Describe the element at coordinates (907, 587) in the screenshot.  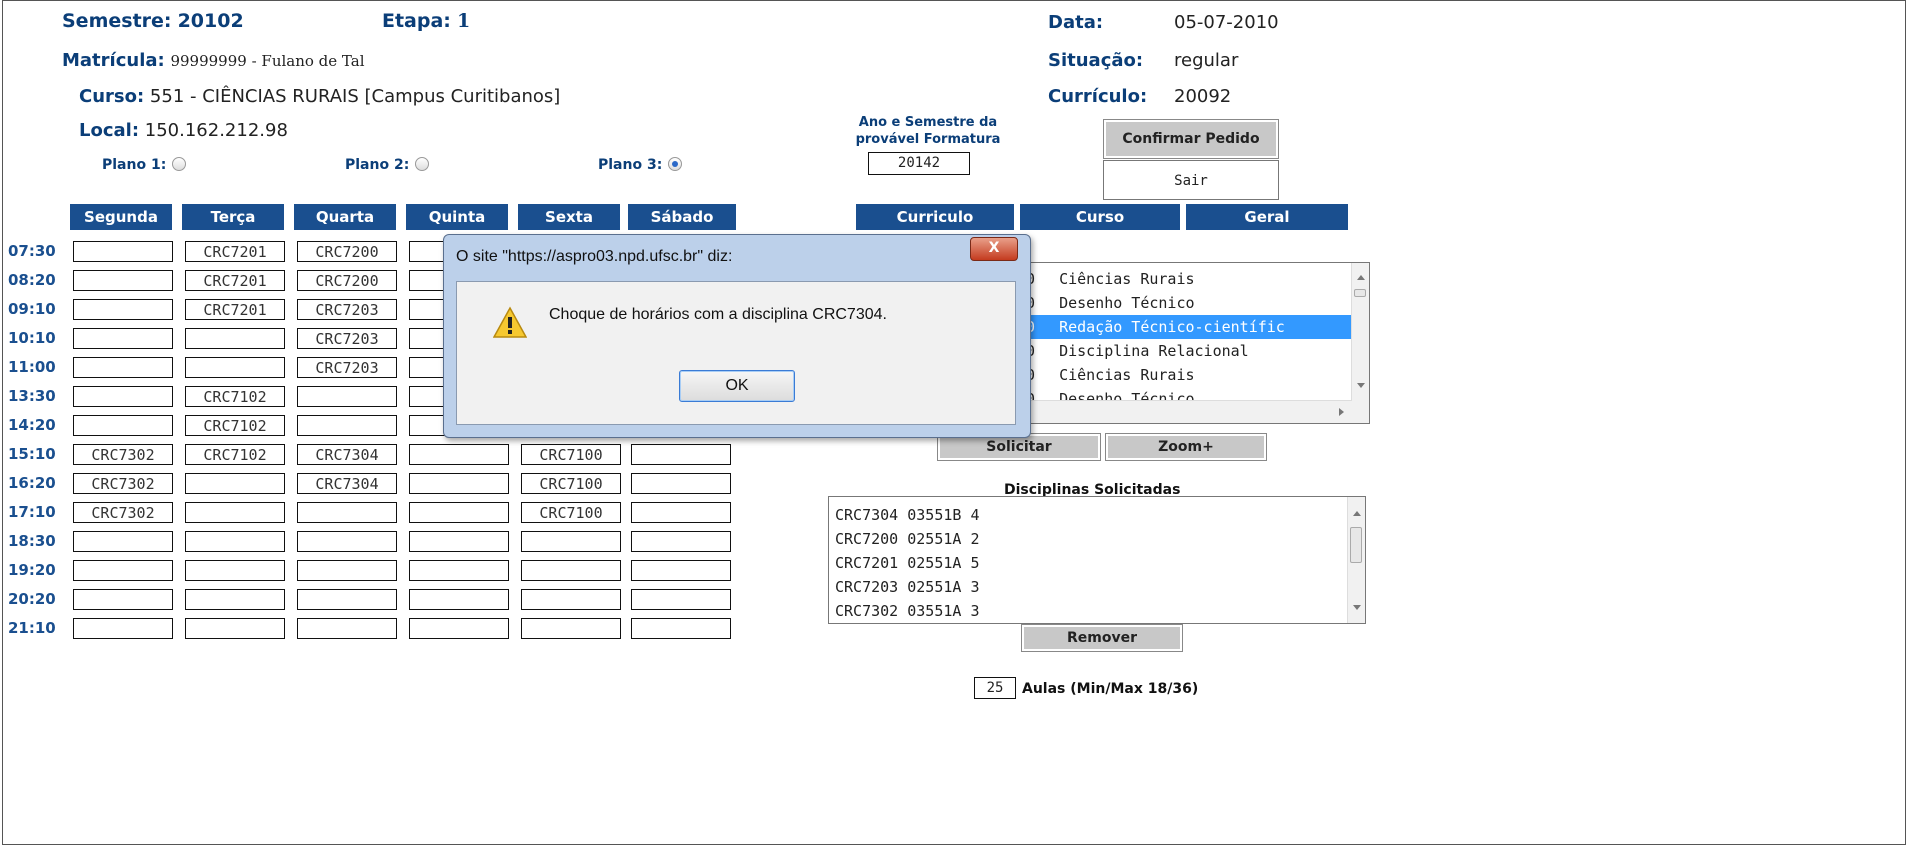
I see `solicitada-list-item: CRC7203 02551A 3` at that location.